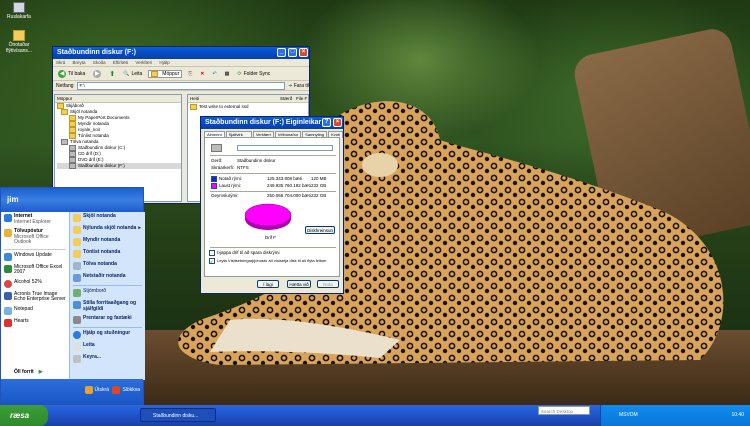 The width and height of the screenshot is (750, 426). Describe the element at coordinates (268, 216) in the screenshot. I see `disk-usage-pie` at that location.